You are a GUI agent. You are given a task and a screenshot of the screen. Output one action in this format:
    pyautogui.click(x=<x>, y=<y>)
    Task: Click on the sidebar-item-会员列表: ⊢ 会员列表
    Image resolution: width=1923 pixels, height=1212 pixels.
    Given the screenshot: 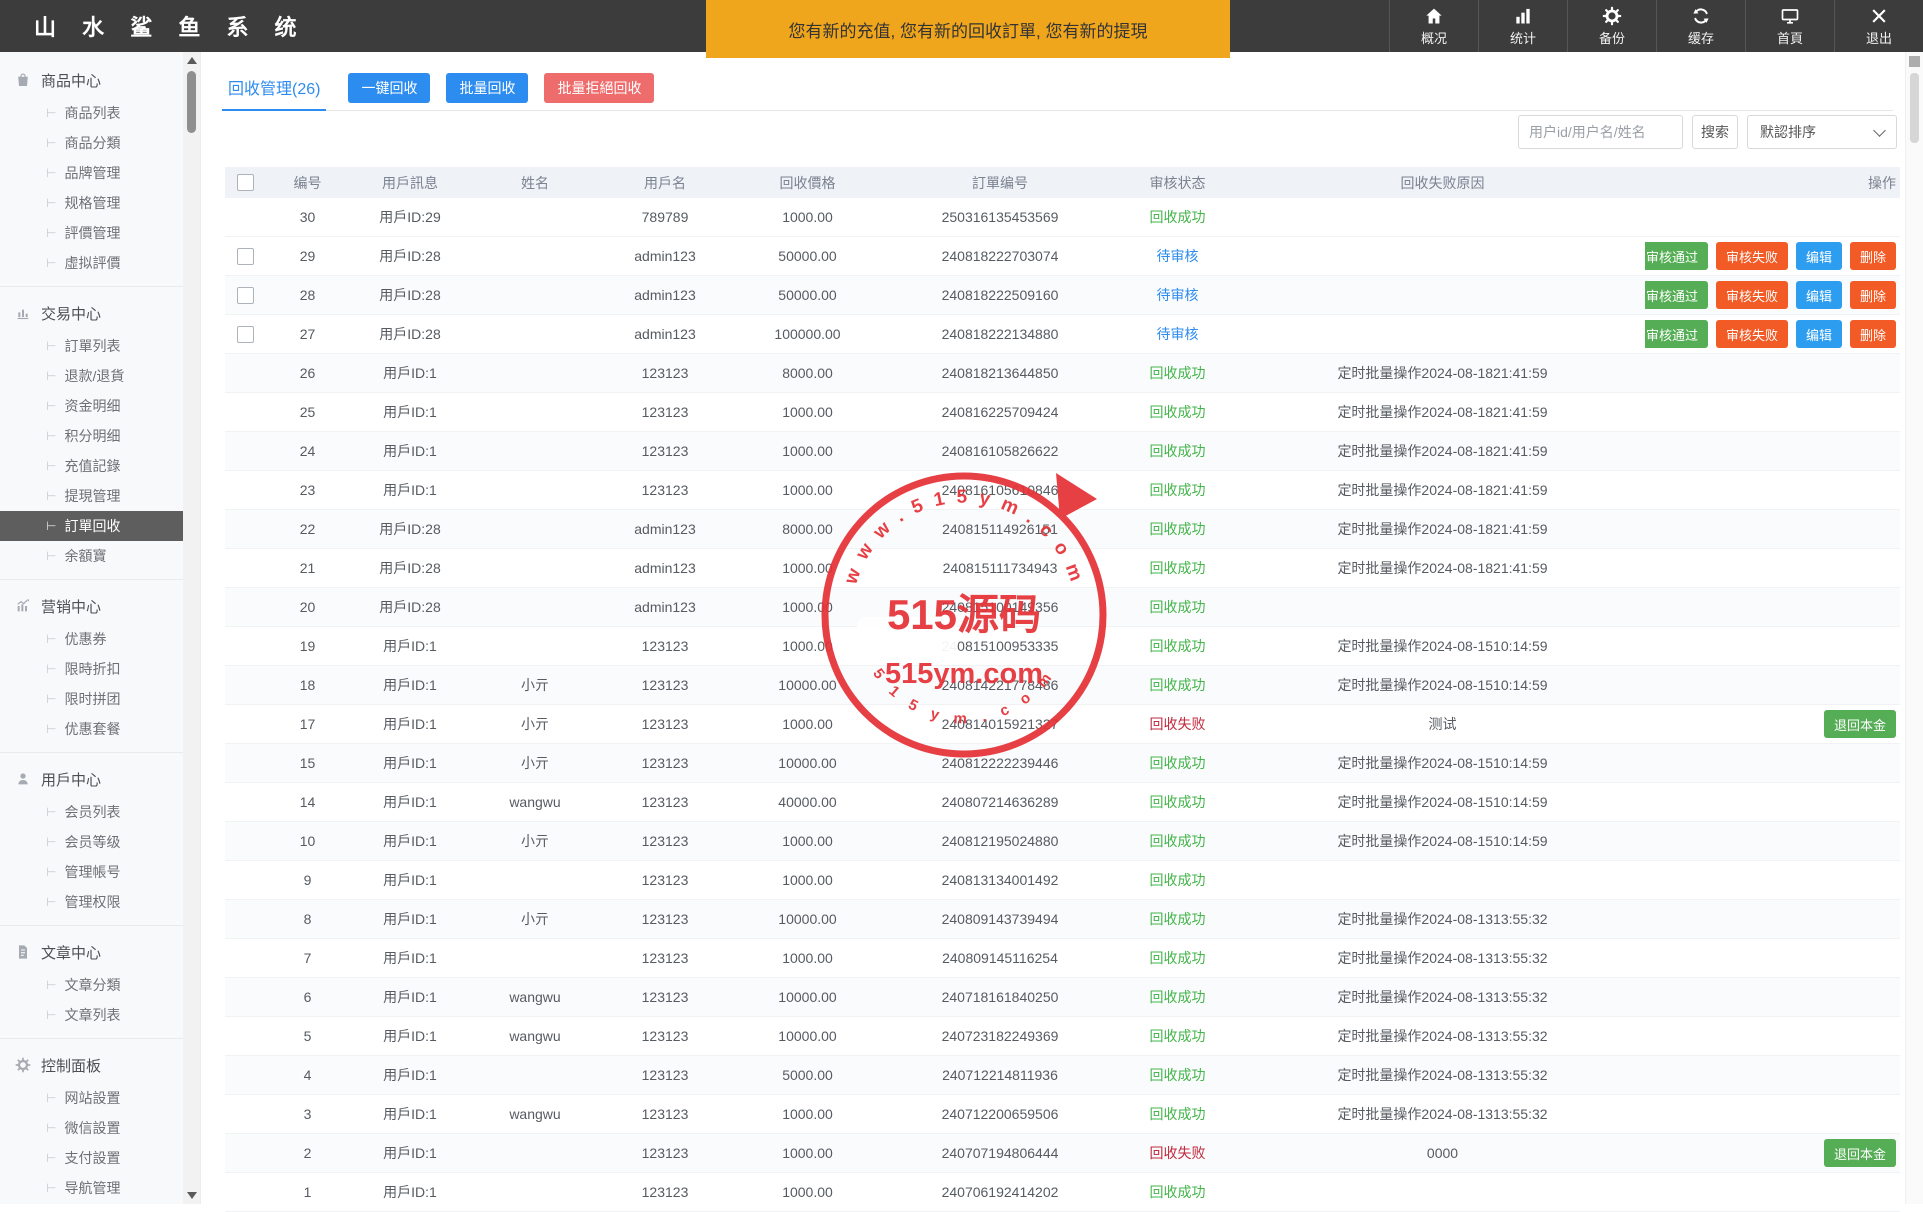 What is the action you would take?
    pyautogui.click(x=91, y=812)
    